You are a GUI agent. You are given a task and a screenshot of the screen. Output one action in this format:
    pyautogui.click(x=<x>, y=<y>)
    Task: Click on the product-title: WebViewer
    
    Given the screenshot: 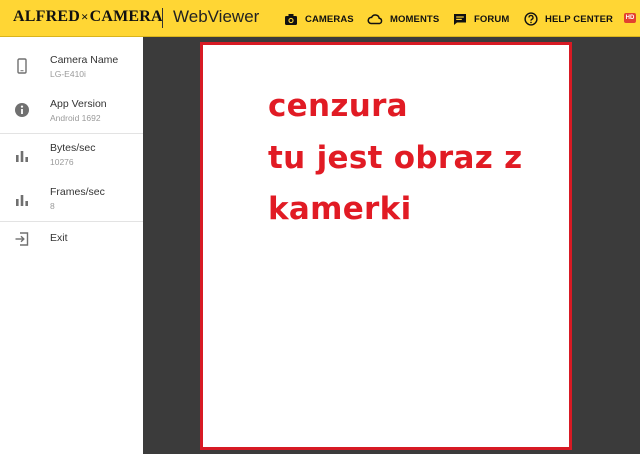 What is the action you would take?
    pyautogui.click(x=216, y=16)
    